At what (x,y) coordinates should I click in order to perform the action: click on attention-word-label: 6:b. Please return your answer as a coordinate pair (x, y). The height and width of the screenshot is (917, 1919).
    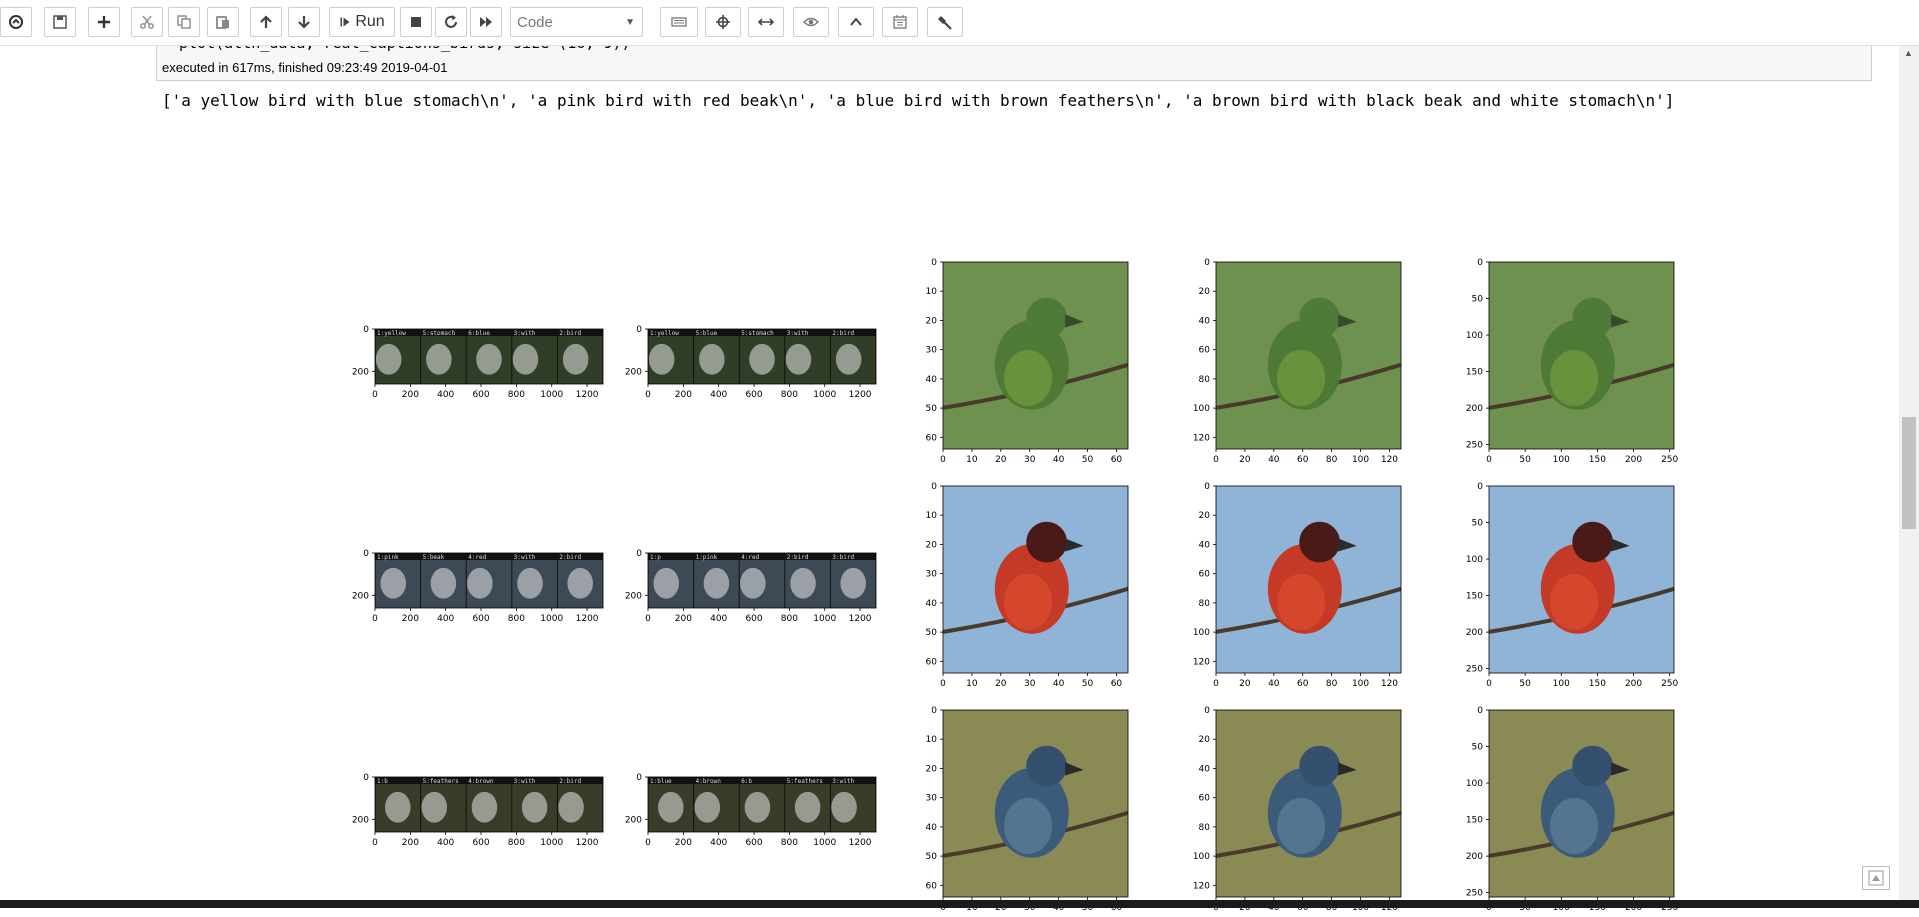
    Looking at the image, I should click on (746, 781).